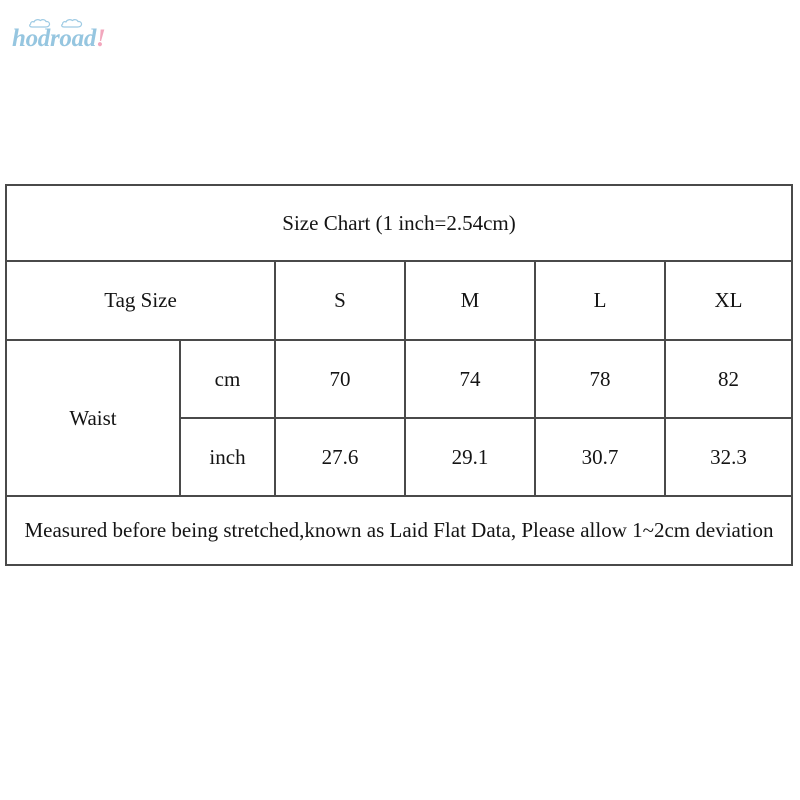 Image resolution: width=800 pixels, height=800 pixels. I want to click on unit-label-cm: cm, so click(227, 379).